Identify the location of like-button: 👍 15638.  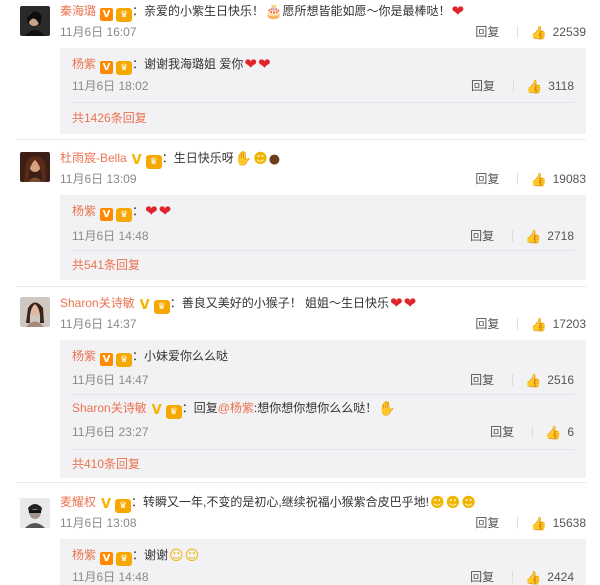
(558, 524).